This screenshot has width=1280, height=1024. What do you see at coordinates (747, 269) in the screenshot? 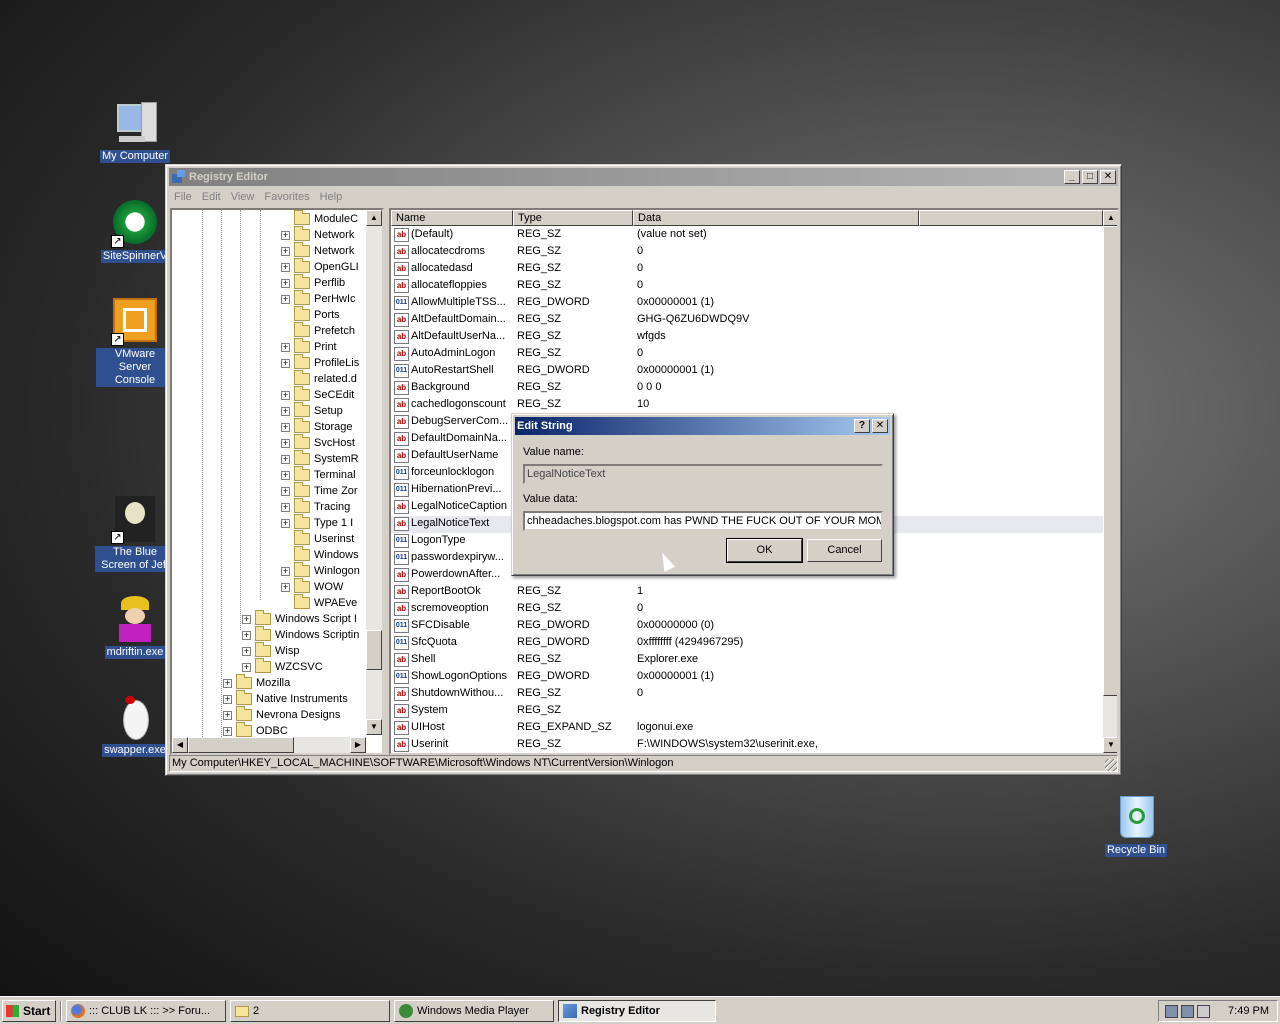
I see `registry-value-row: ab allocatedasd REG_SZ 0` at bounding box center [747, 269].